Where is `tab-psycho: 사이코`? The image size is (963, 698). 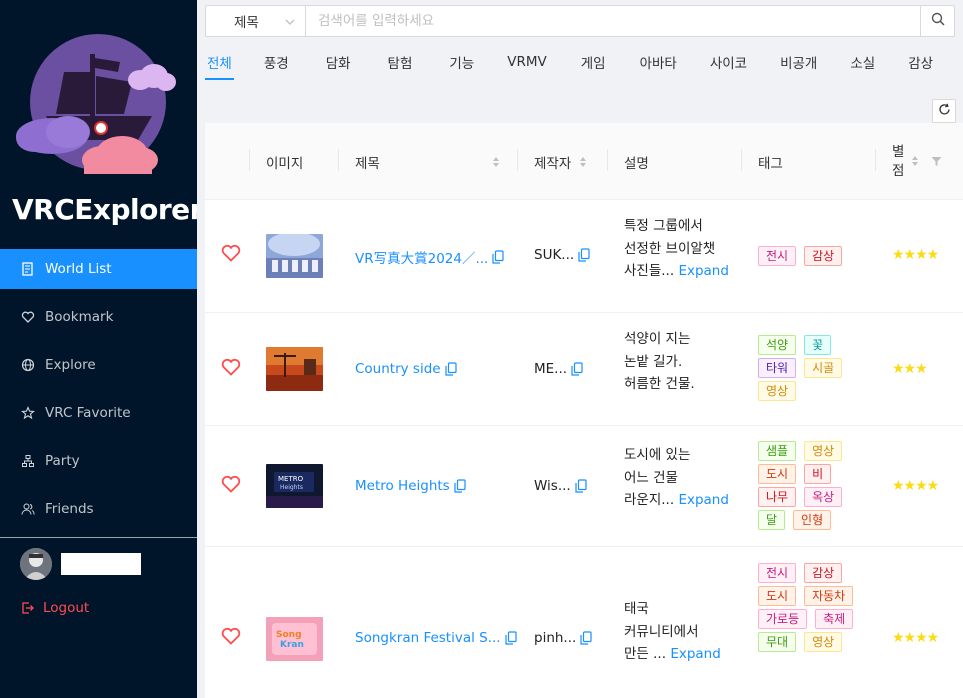 tab-psycho: 사이코 is located at coordinates (728, 62).